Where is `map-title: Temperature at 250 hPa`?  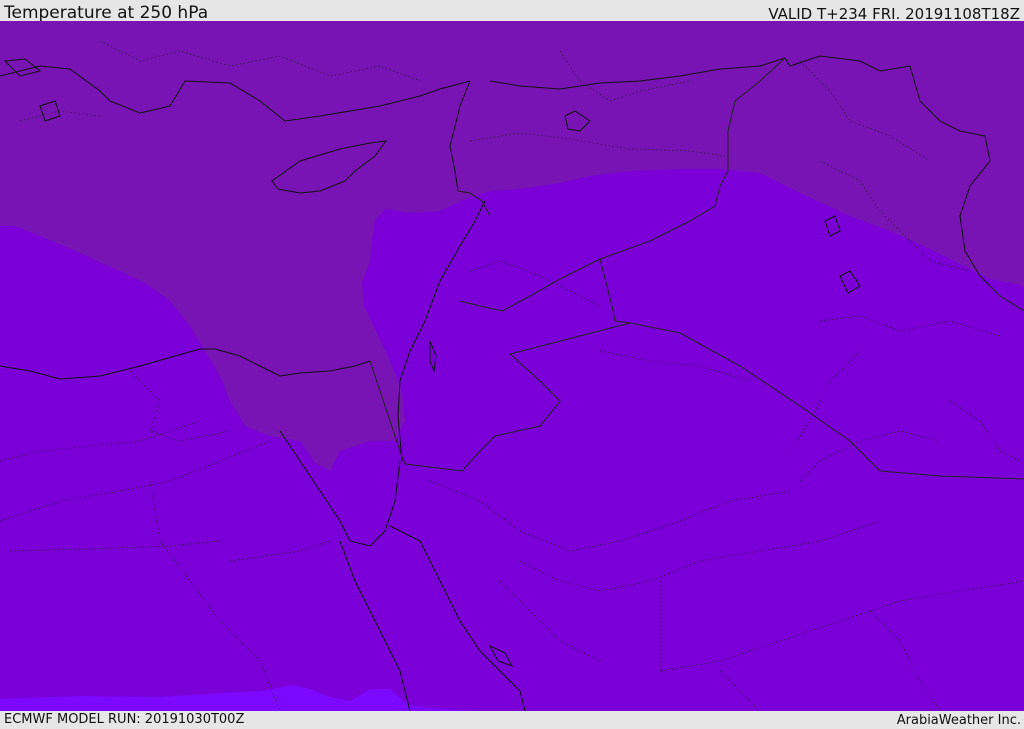 map-title: Temperature at 250 hPa is located at coordinates (106, 13).